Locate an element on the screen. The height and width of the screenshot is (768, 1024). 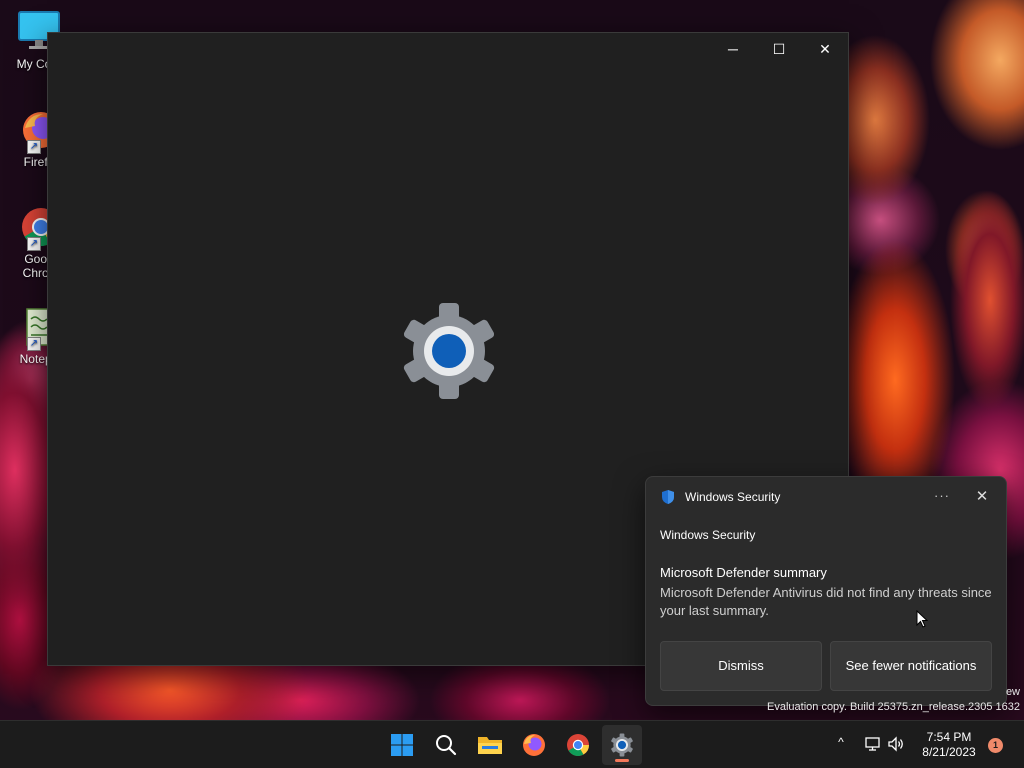
minimize-button: ─ is located at coordinates (733, 49).